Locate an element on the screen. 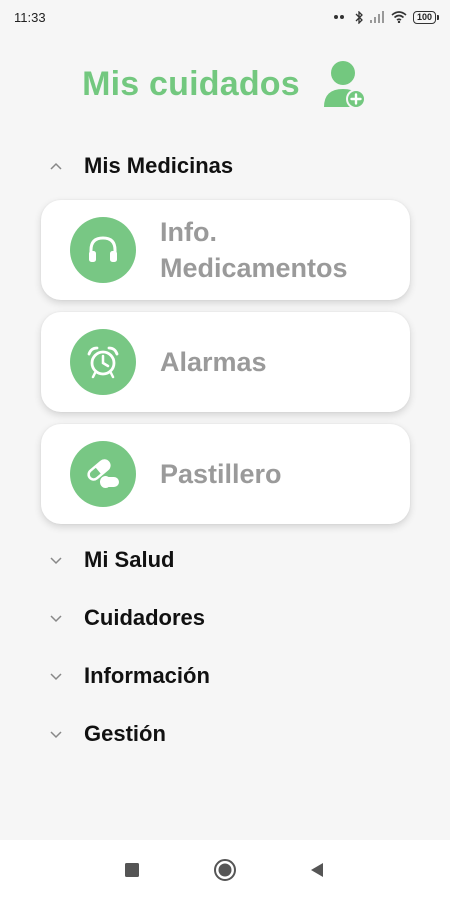  section-mi-salud: Mi Salud is located at coordinates (225, 560).